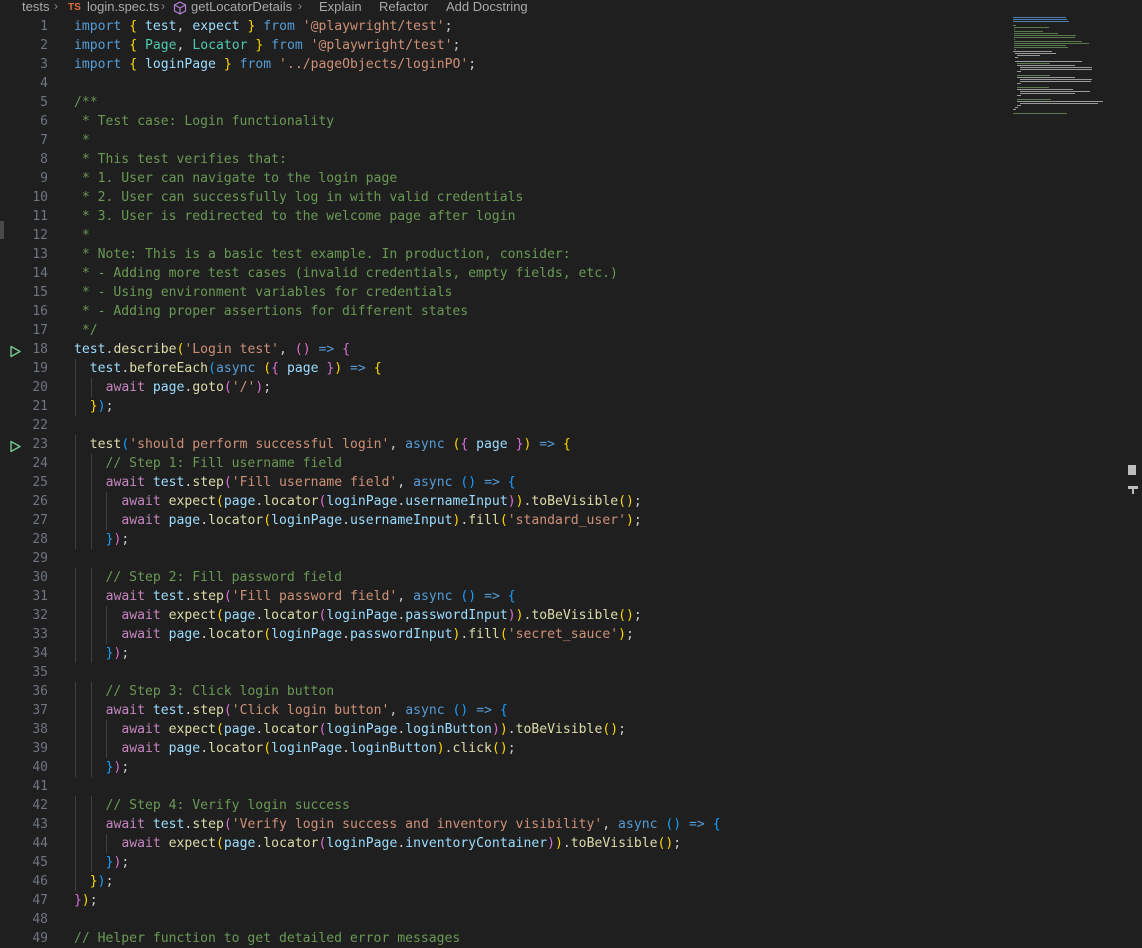 This screenshot has width=1142, height=948. I want to click on code-line: 4, so click(505, 83).